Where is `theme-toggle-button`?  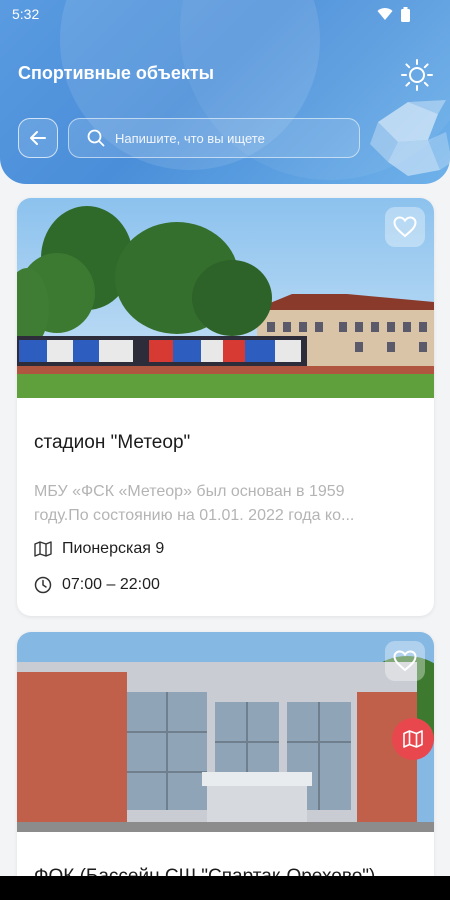 theme-toggle-button is located at coordinates (417, 75).